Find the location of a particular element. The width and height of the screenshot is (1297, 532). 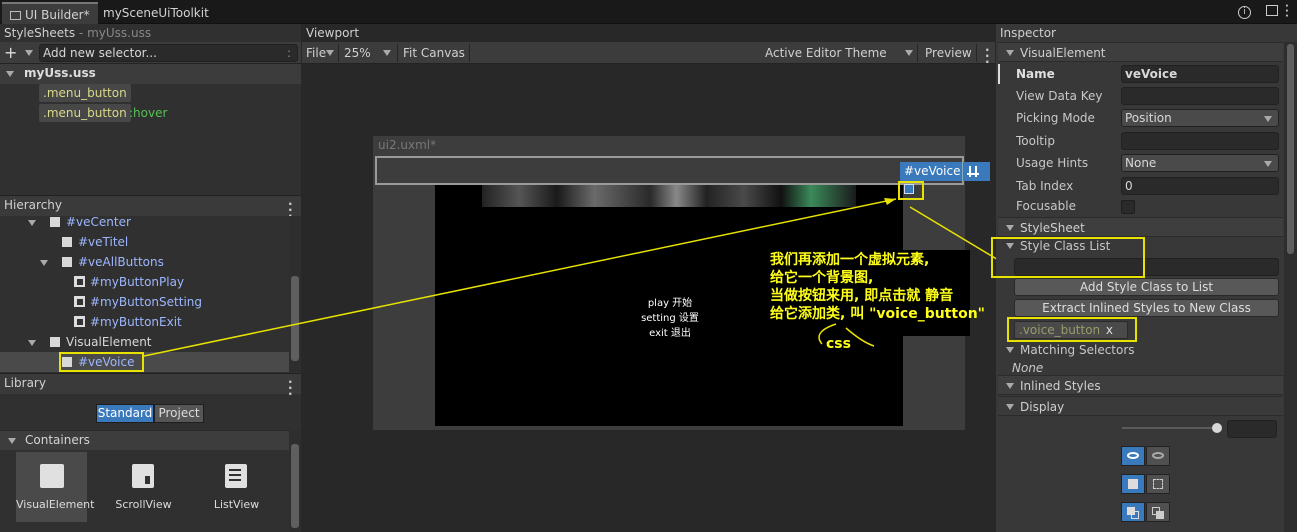

name-field: veVoice is located at coordinates (1200, 74).